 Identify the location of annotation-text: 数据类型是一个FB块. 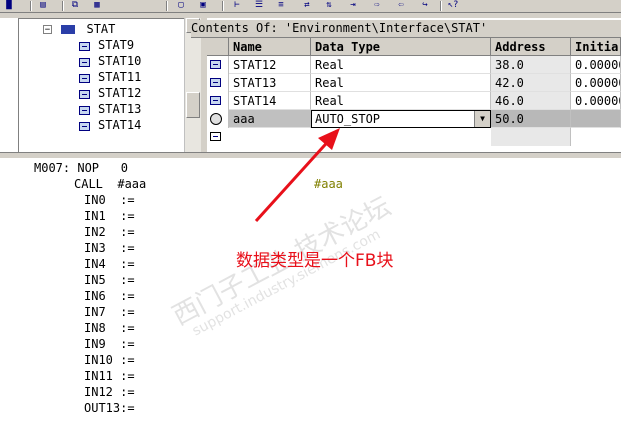
(315, 261).